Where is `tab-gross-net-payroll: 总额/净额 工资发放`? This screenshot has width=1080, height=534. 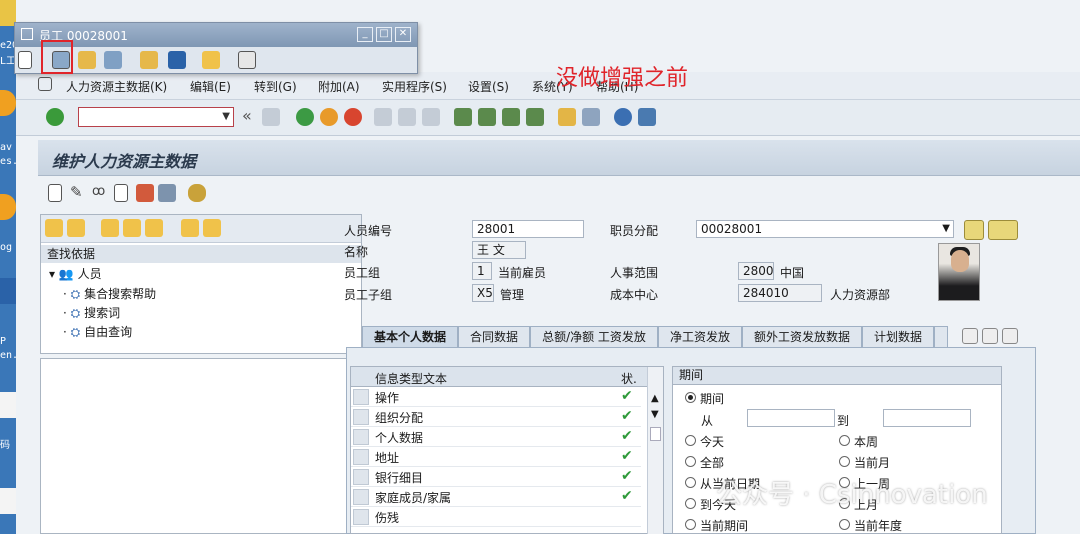 tab-gross-net-payroll: 总额/净额 工资发放 is located at coordinates (594, 337).